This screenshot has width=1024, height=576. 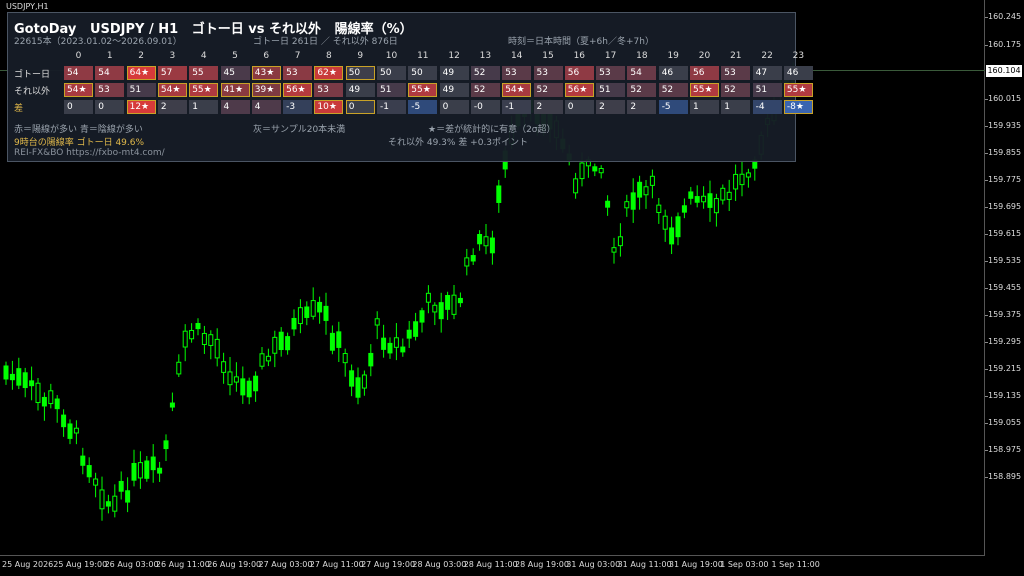 I want to click on hour-header: 17, so click(x=610, y=56).